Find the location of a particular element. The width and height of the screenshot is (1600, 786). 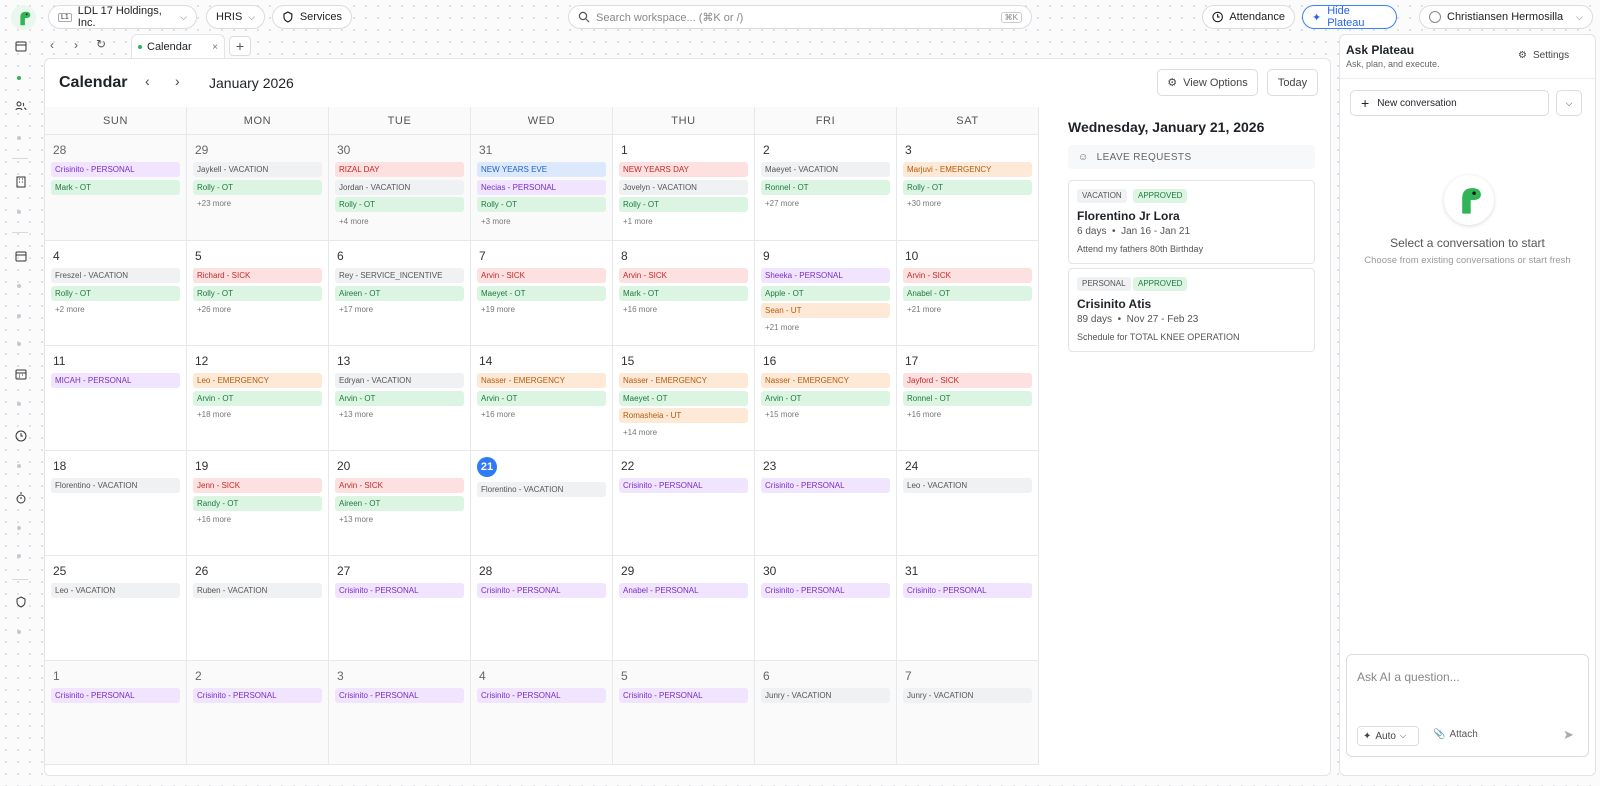

clock-icon is located at coordinates (21, 436).